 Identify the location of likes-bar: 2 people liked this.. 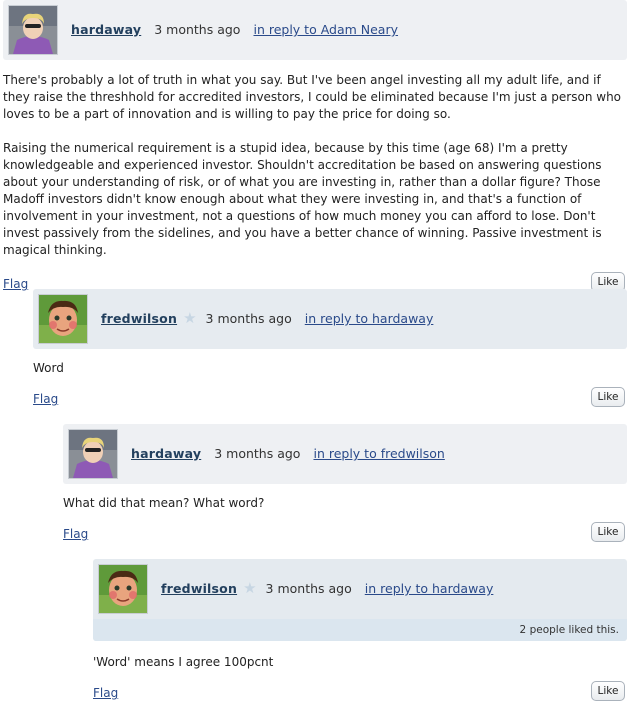
(360, 630).